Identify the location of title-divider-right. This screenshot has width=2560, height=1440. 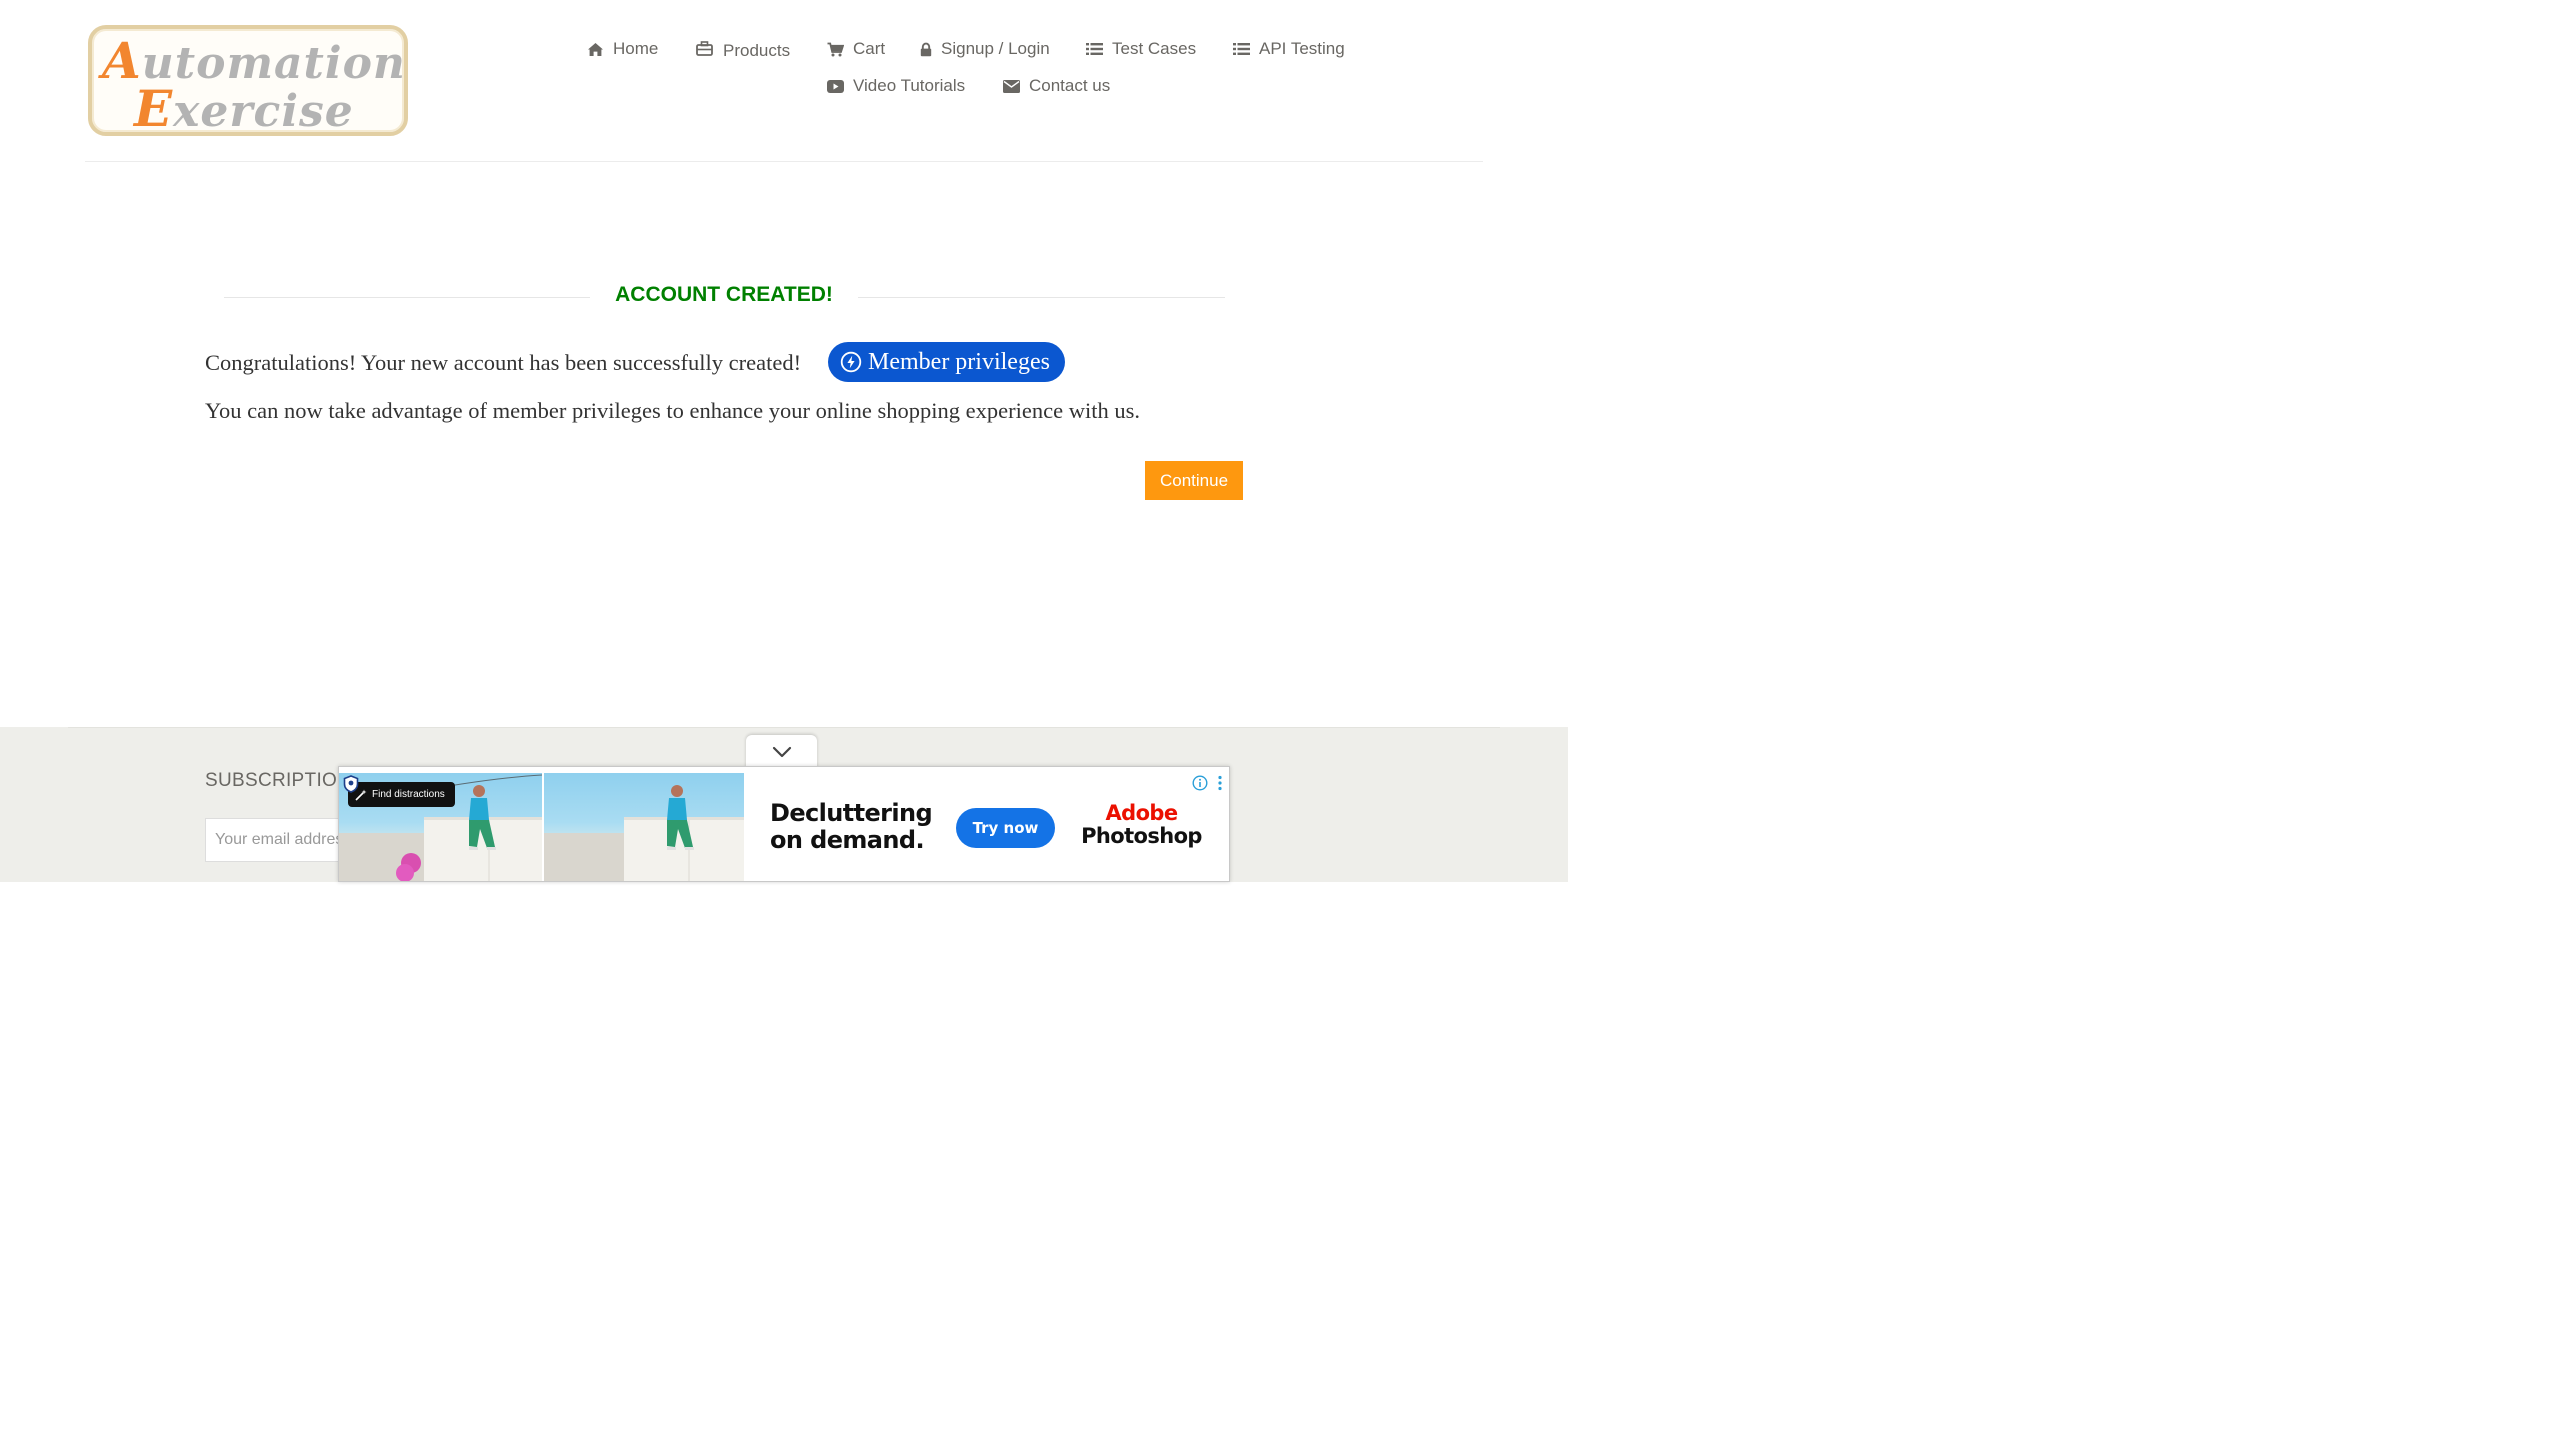
(1041, 297).